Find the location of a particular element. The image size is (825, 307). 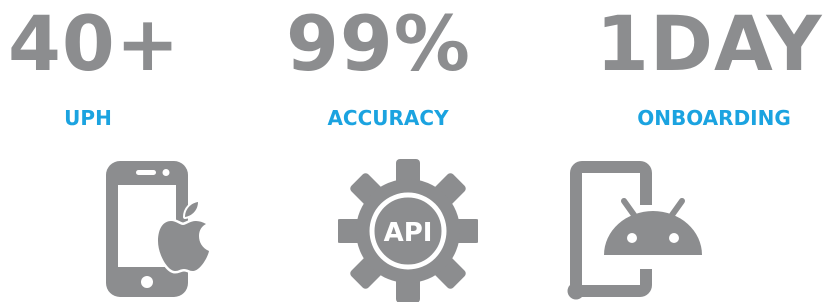

iphone-apple-icon is located at coordinates (159, 229).